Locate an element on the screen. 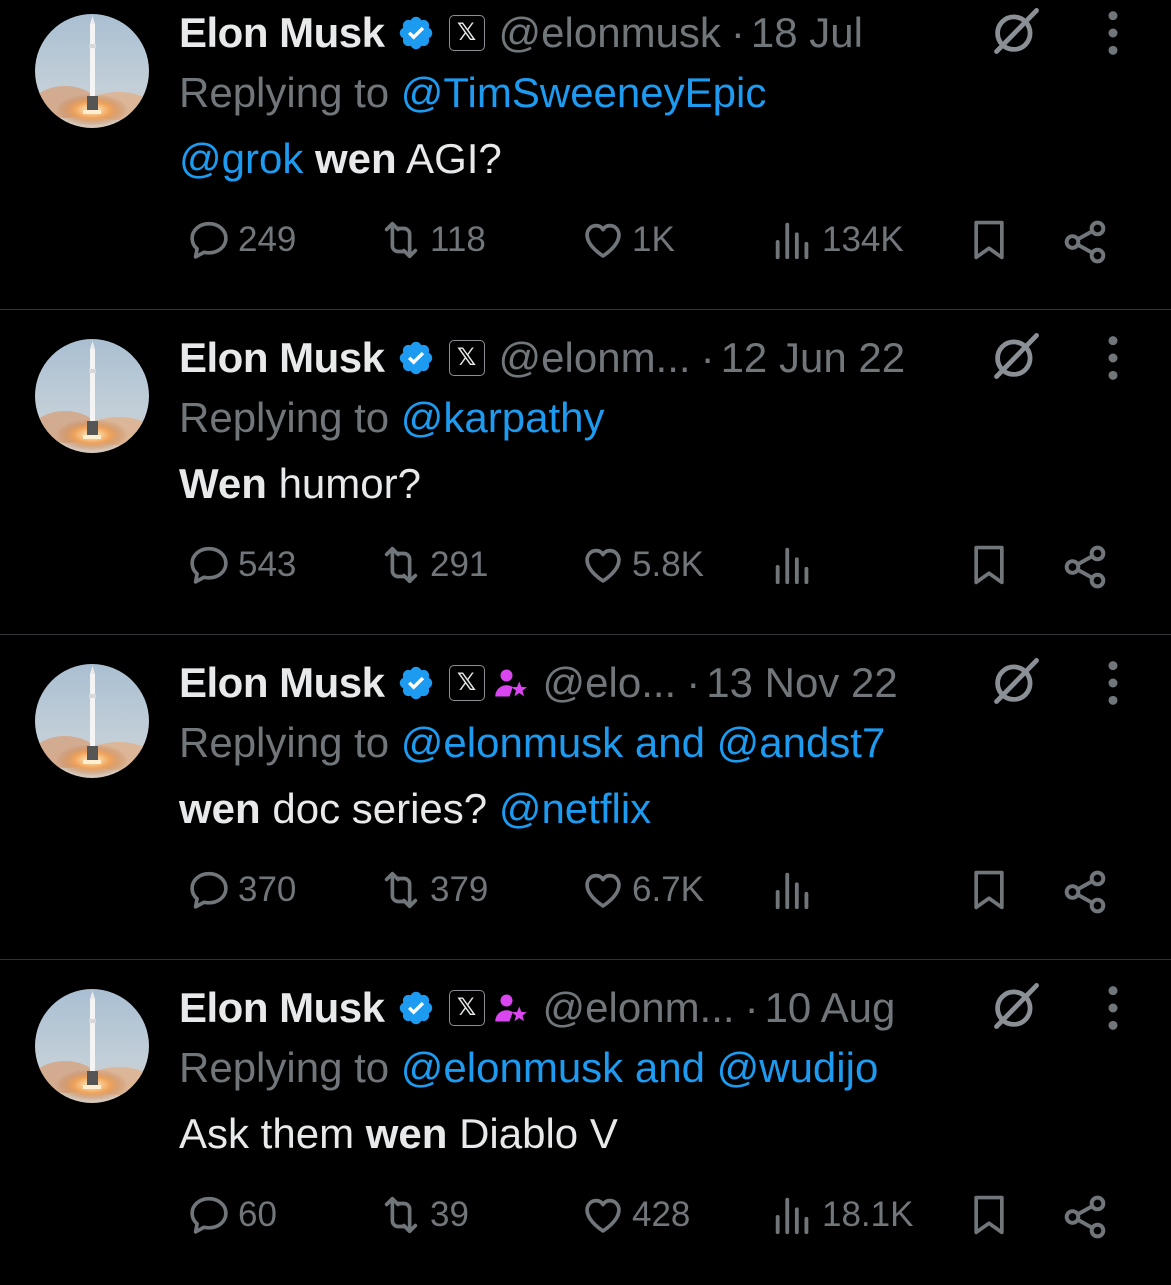 The image size is (1171, 1285). like-button: 1K is located at coordinates (627, 240).